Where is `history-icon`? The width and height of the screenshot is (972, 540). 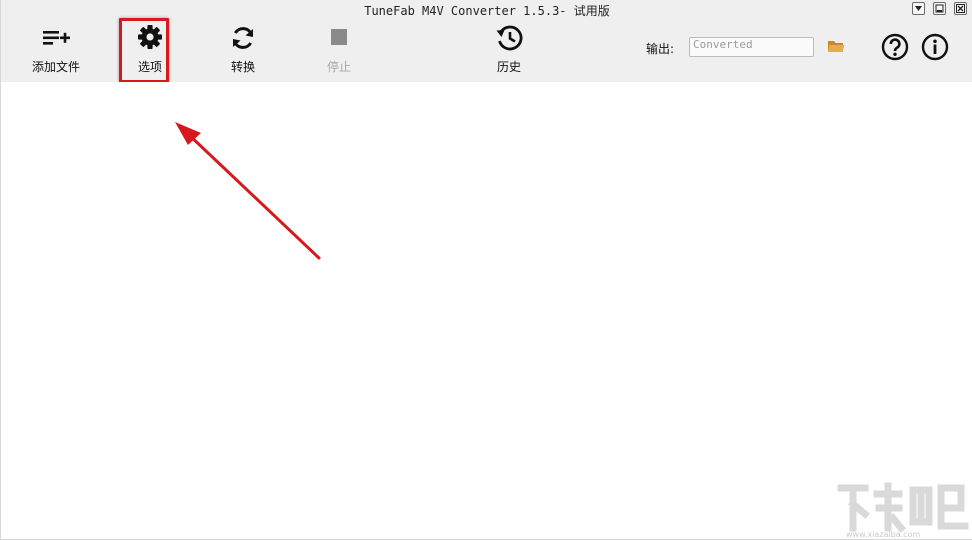 history-icon is located at coordinates (509, 38).